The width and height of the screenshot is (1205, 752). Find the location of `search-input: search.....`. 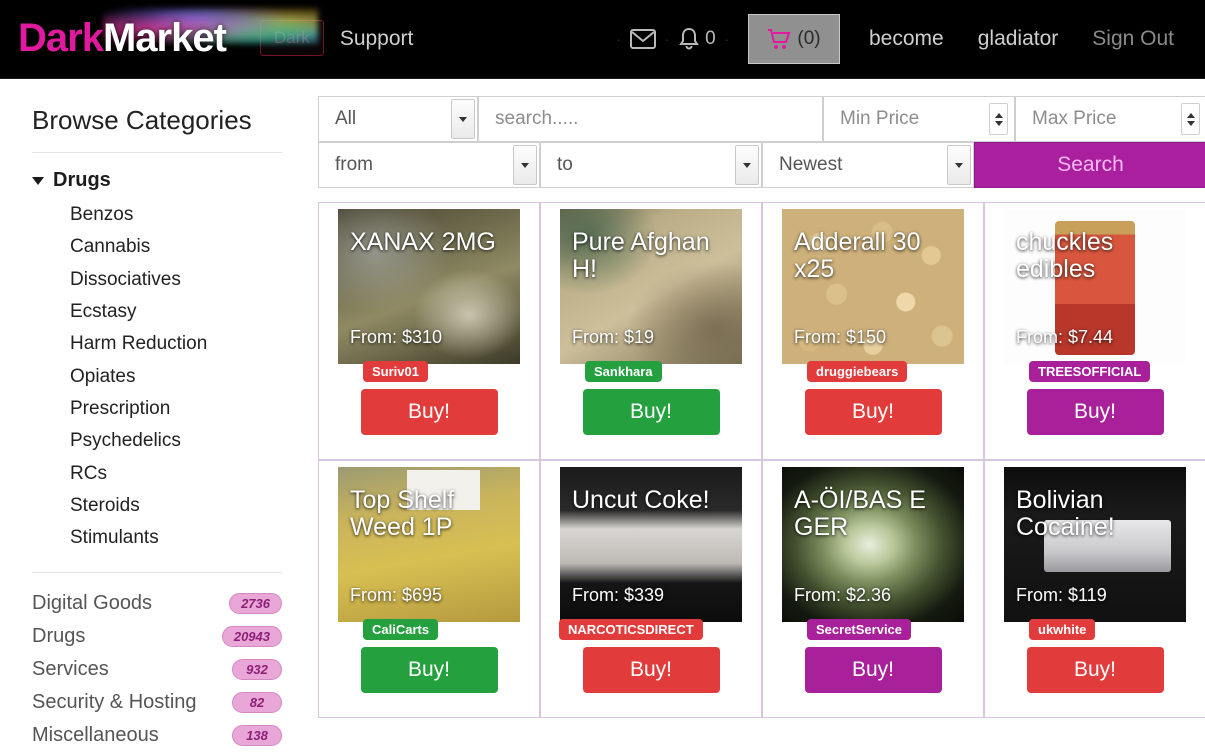

search-input: search..... is located at coordinates (650, 119).